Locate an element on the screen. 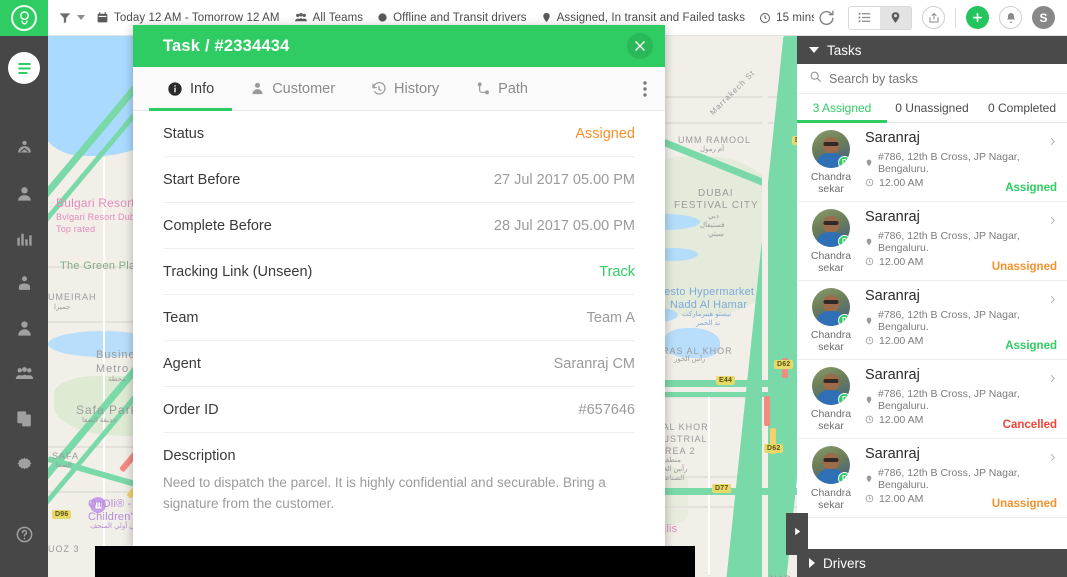 The image size is (1067, 577). tab-customer: Customer is located at coordinates (292, 88).